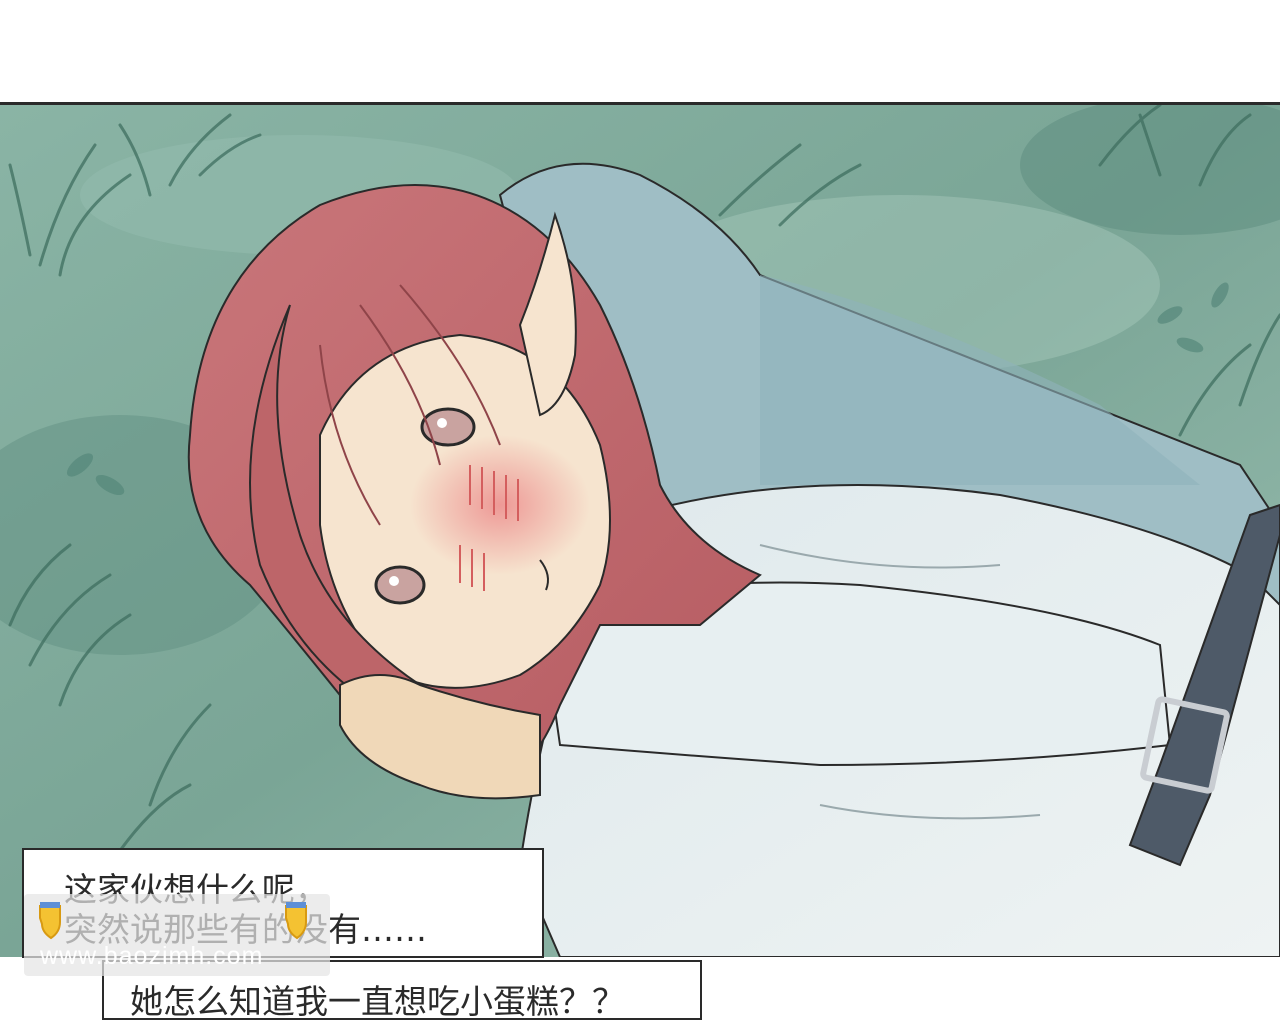  Describe the element at coordinates (377, 1001) in the screenshot. I see `caption-line: 她怎么知道我一直想吃小蛋糕？？` at that location.